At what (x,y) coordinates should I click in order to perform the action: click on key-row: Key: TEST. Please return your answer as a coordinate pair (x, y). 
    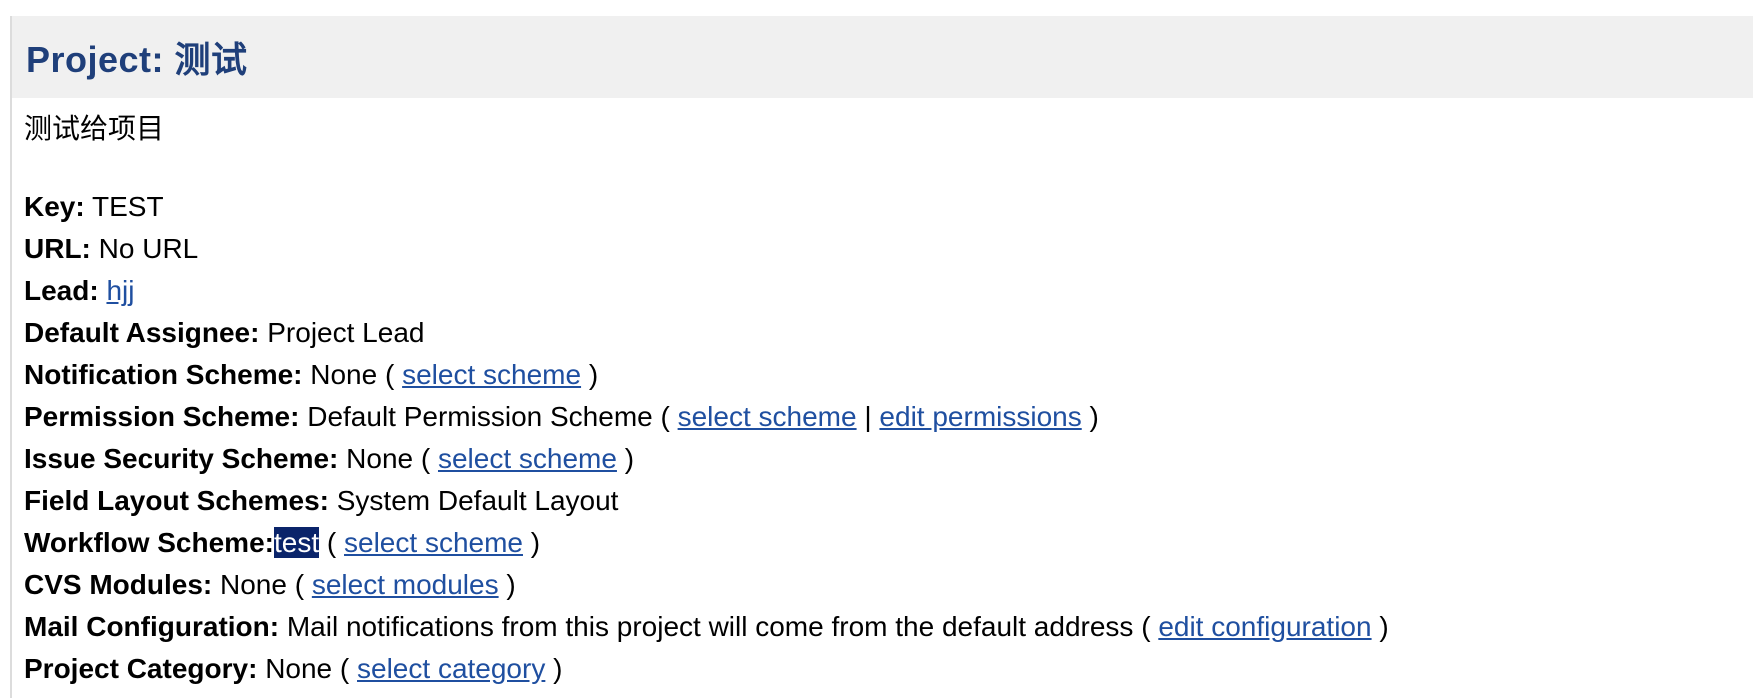
    Looking at the image, I should click on (888, 207).